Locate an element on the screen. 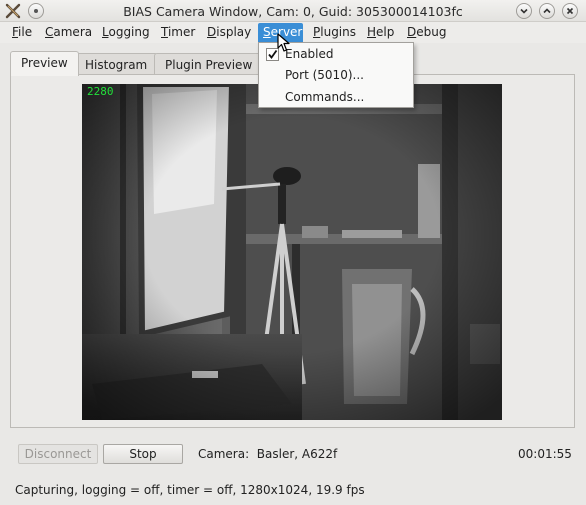  camera-label: Camera: Basler, A622f is located at coordinates (268, 454).